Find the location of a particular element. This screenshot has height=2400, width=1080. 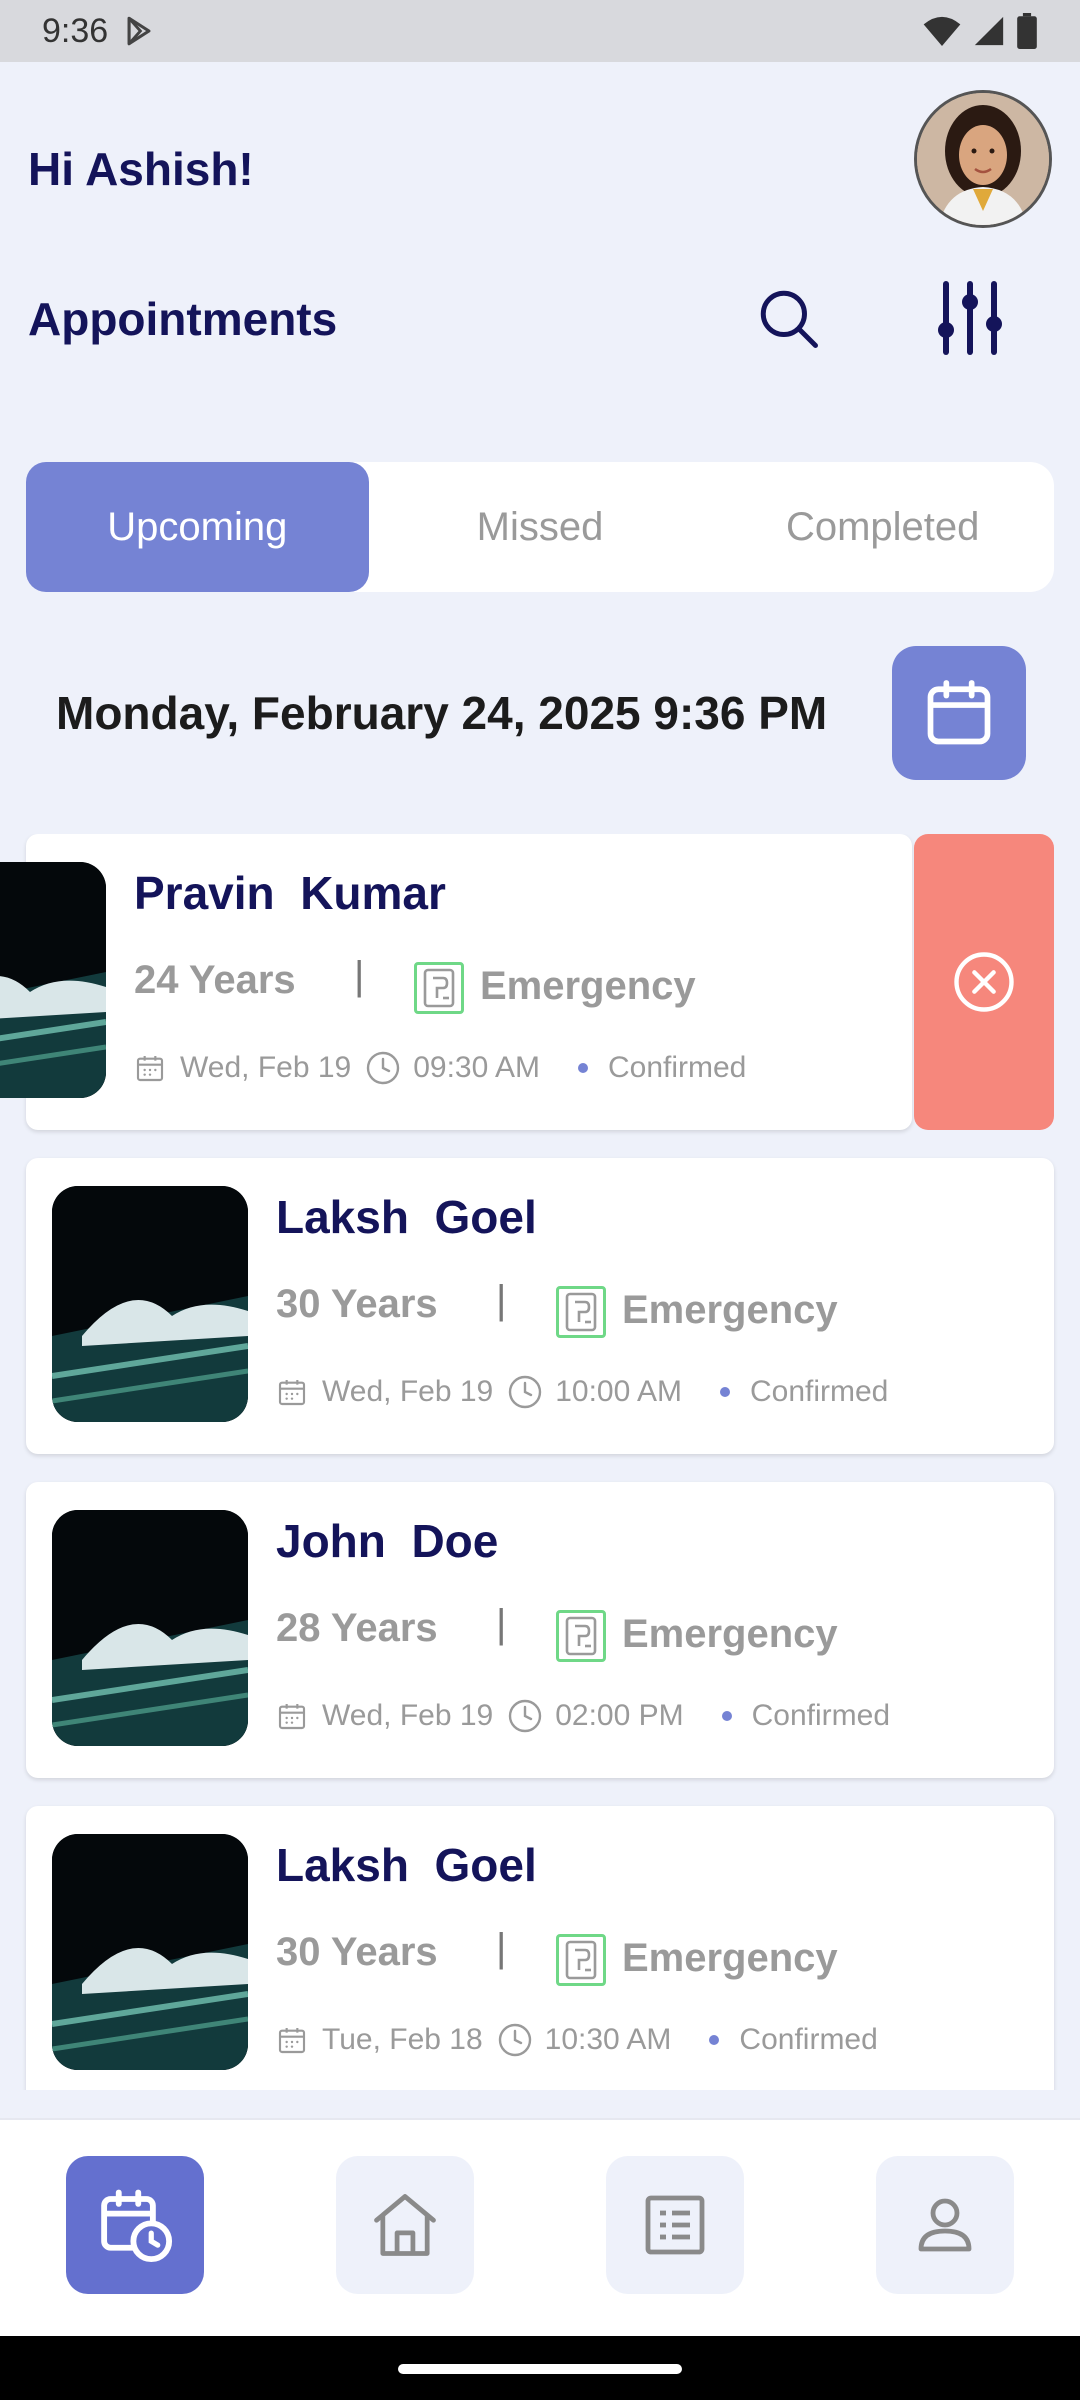

wifi-icon is located at coordinates (942, 31).